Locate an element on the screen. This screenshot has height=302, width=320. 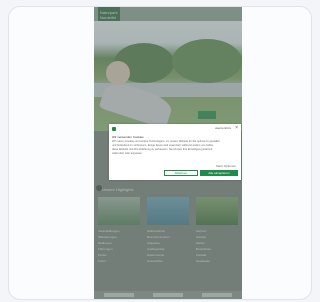
consent-text-line: widerrufen oder anpassen. is located at coordinates (127, 153).